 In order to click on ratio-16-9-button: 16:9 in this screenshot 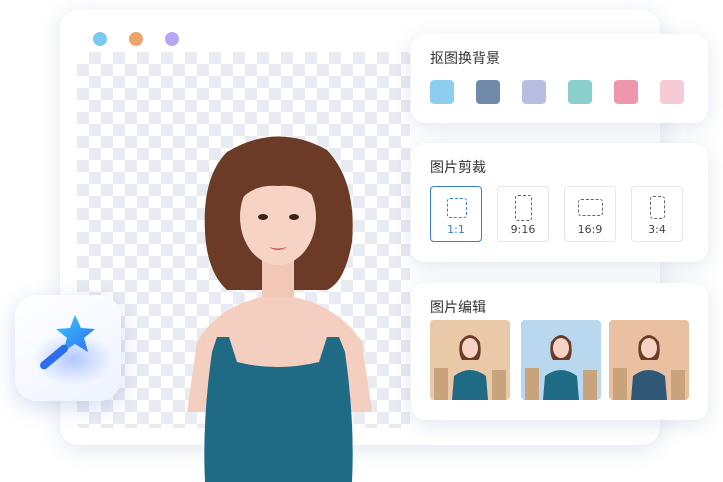, I will do `click(590, 214)`.